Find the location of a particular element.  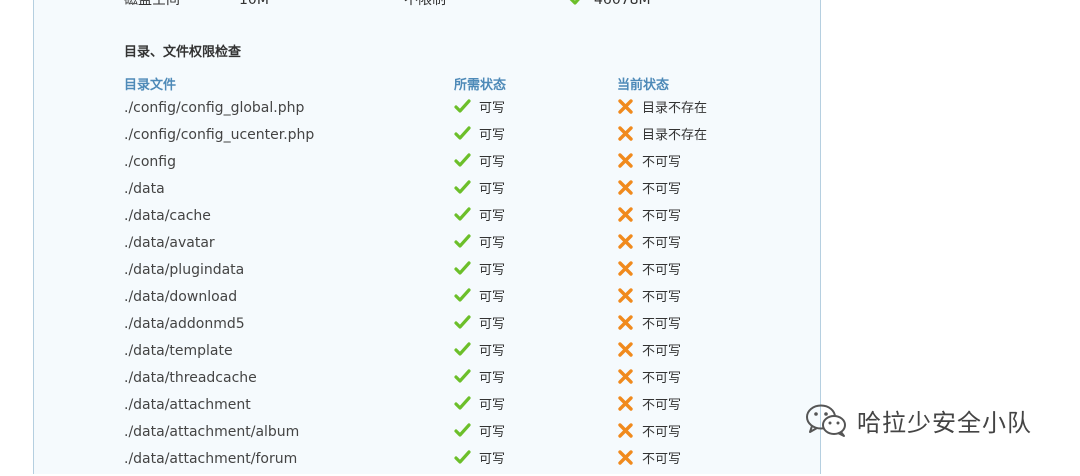

permission-path: ./data/cache is located at coordinates (167, 216).